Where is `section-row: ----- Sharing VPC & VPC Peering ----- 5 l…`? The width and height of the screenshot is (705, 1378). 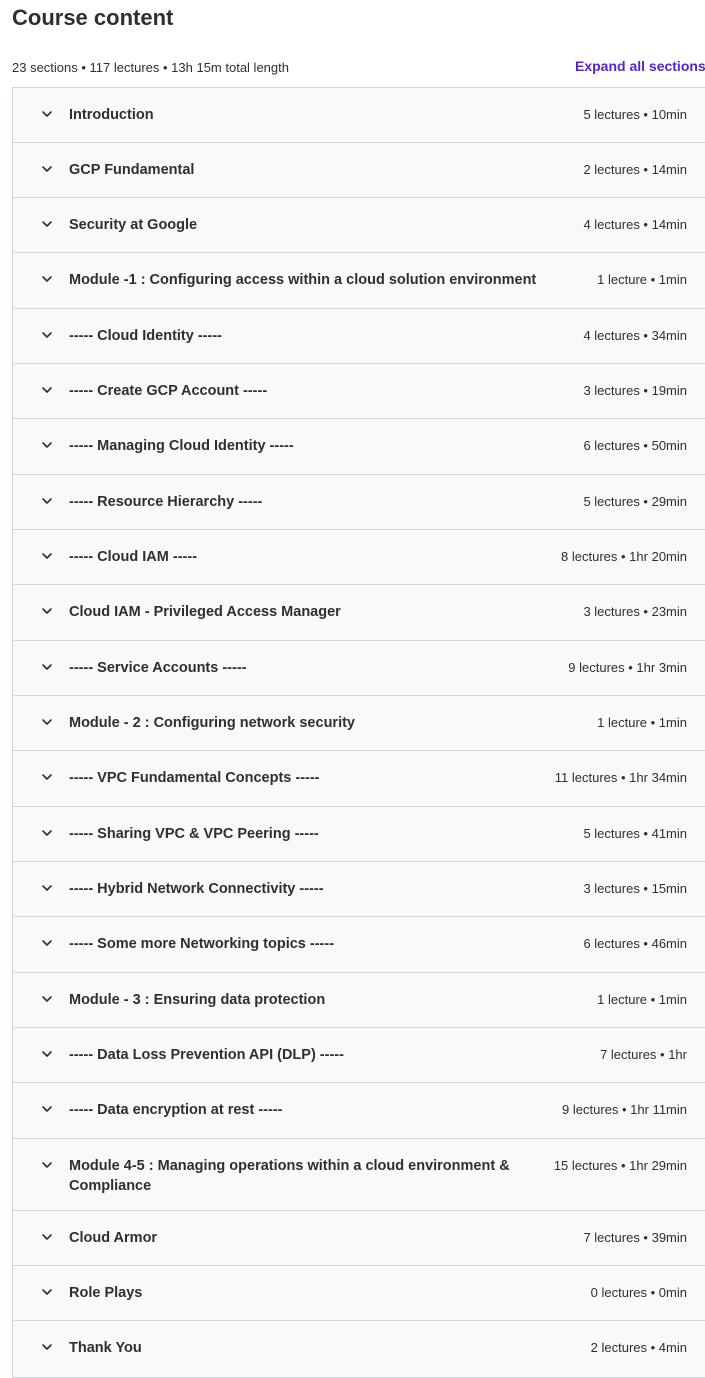
section-row: ----- Sharing VPC & VPC Peering ----- 5 l… is located at coordinates (359, 834).